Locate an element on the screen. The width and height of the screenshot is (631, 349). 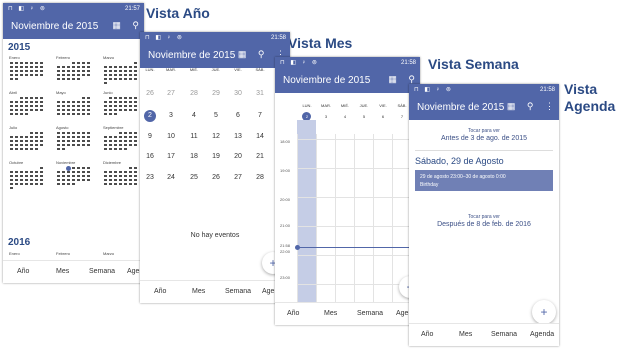
week-date: 4 is located at coordinates (345, 116).